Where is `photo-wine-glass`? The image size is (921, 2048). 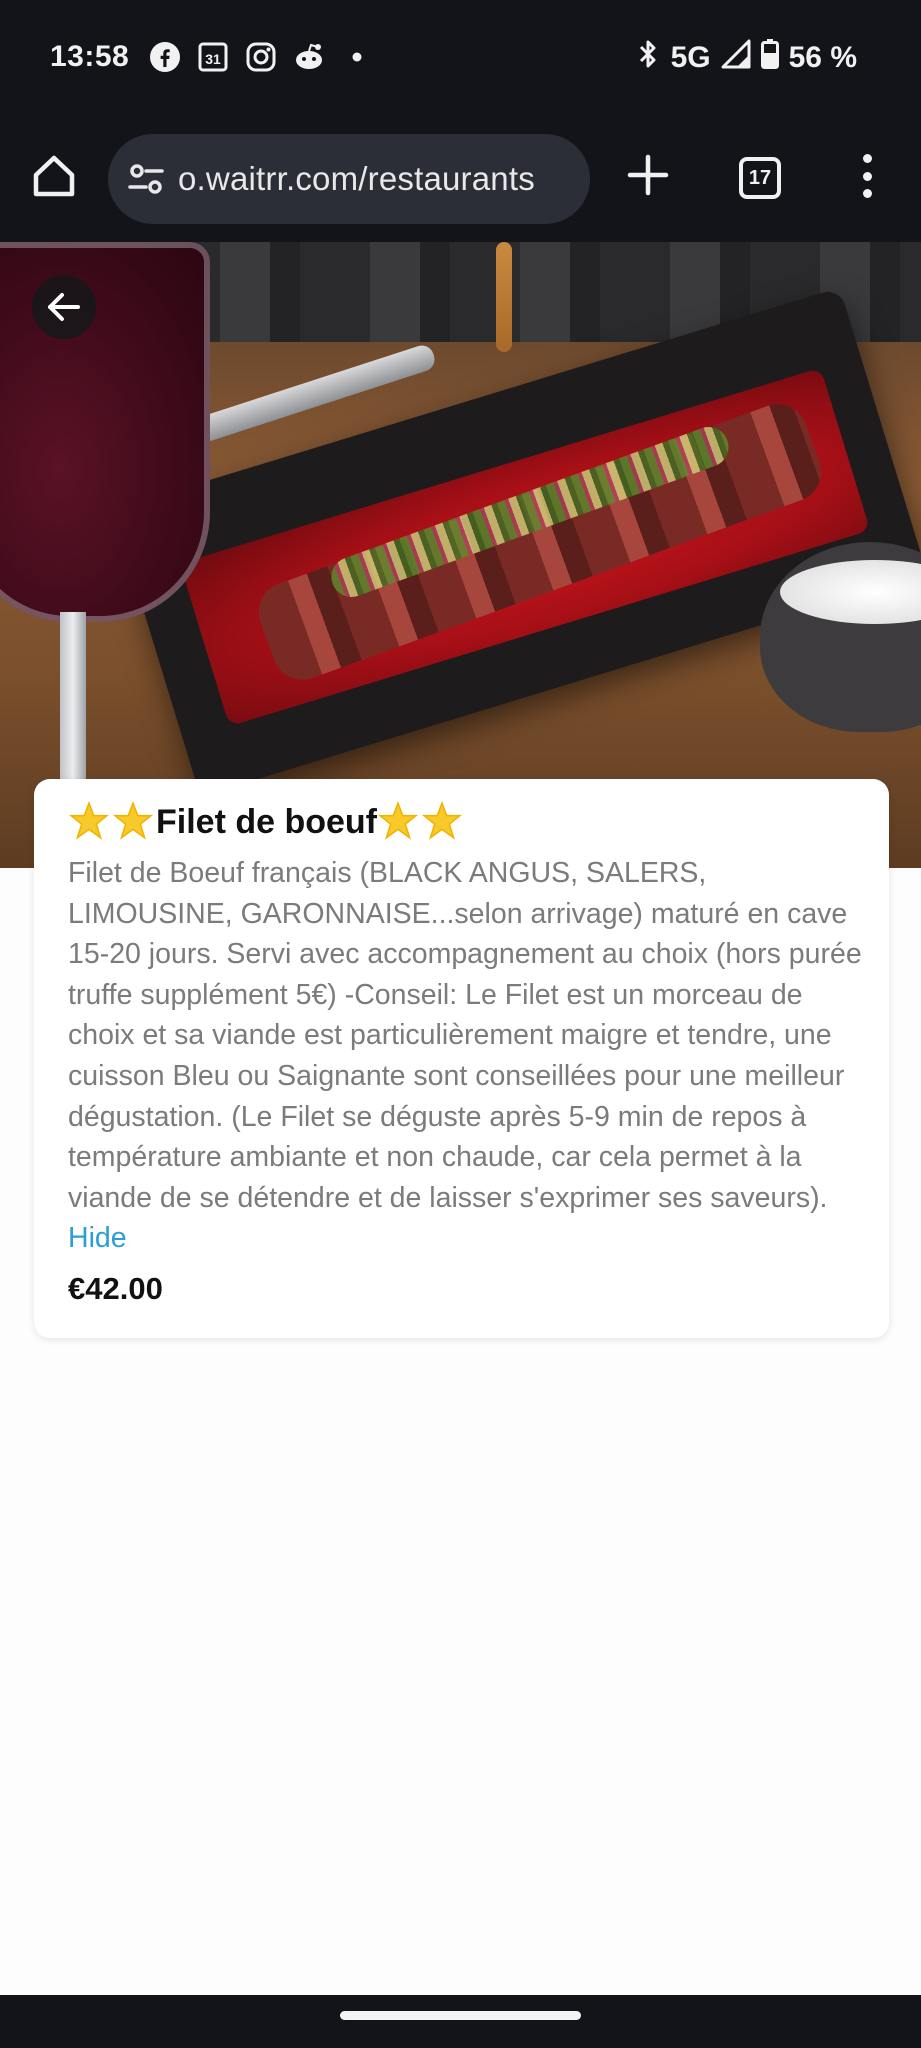 photo-wine-glass is located at coordinates (105, 432).